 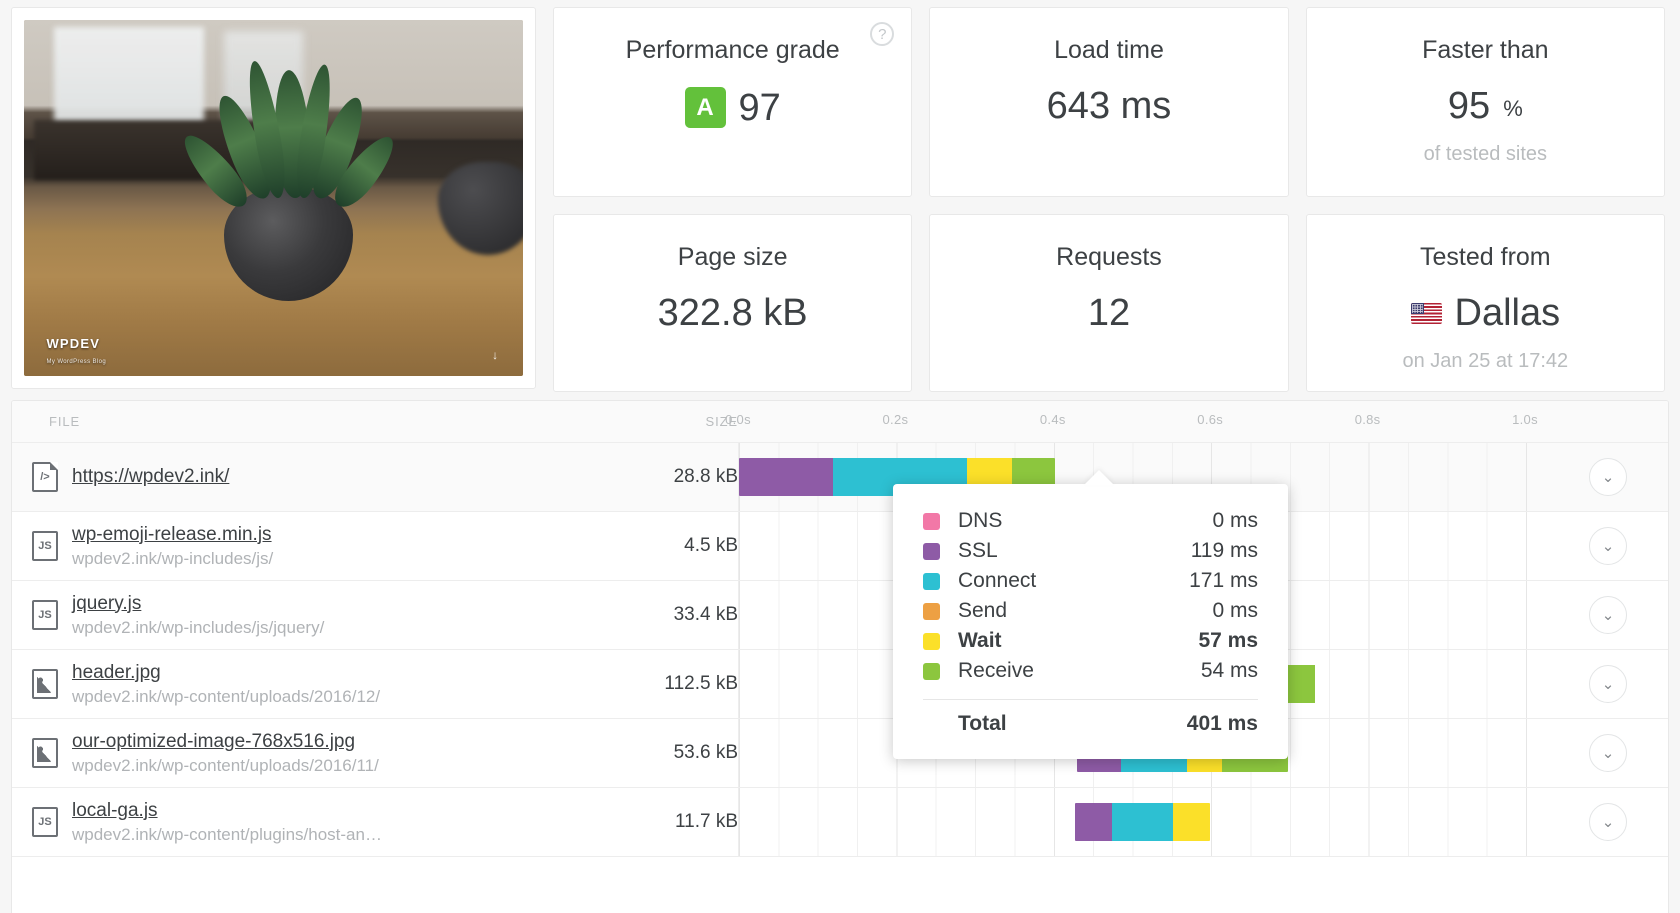 I want to click on card-title: Load time, so click(x=1109, y=50).